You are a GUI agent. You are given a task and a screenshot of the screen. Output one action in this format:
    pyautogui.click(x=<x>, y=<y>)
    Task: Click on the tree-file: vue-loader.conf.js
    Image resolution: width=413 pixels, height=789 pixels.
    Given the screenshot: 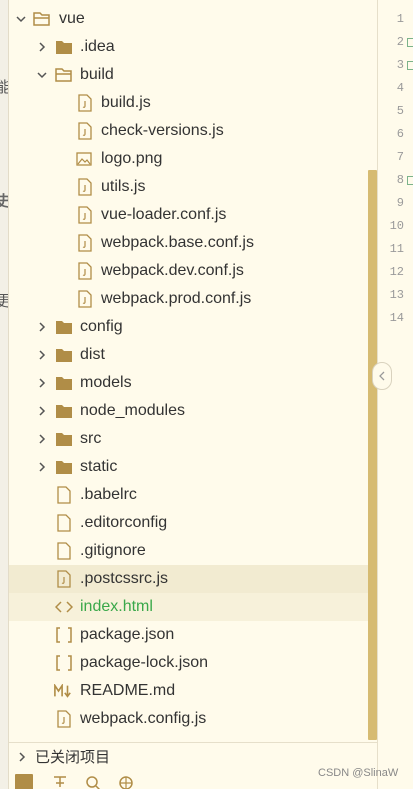 What is the action you would take?
    pyautogui.click(x=188, y=215)
    